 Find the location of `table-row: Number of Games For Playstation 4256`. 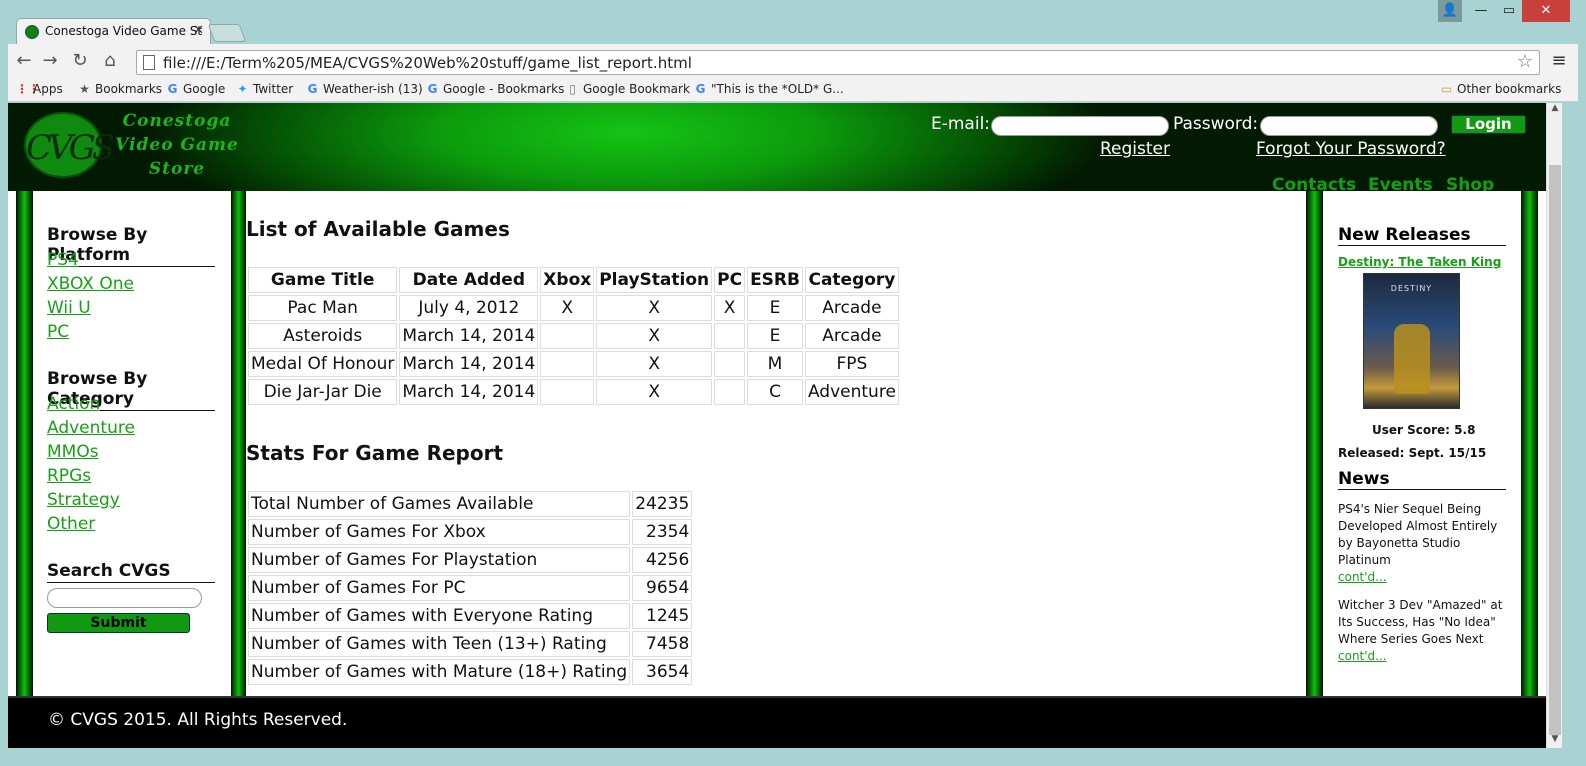

table-row: Number of Games For Playstation 4256 is located at coordinates (470, 560).